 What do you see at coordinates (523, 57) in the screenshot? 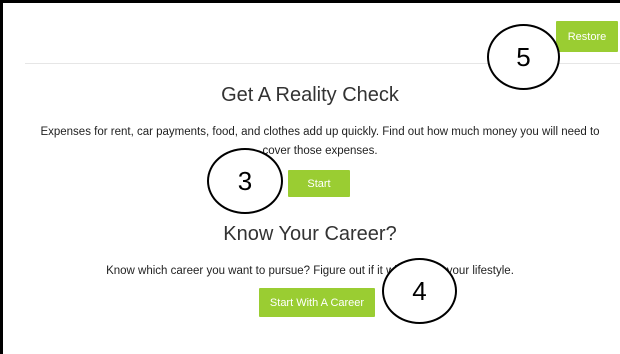
I see `callout-5: 5` at bounding box center [523, 57].